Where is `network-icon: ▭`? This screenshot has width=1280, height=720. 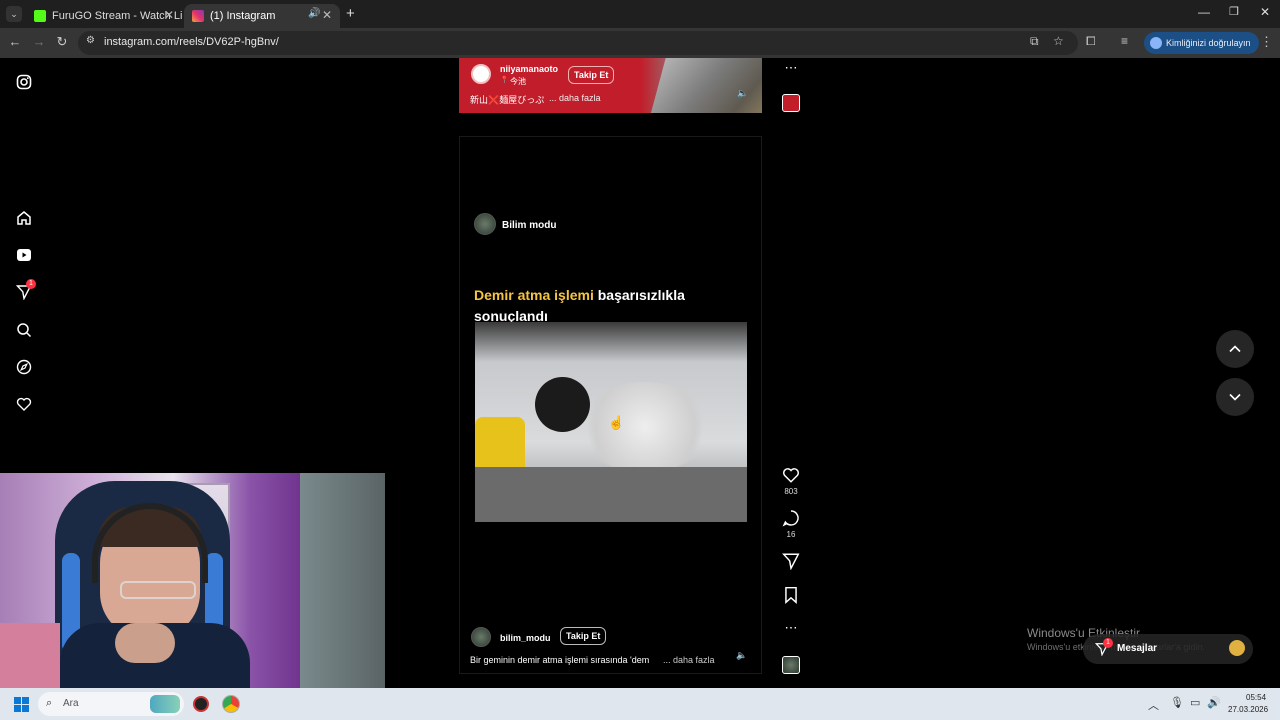 network-icon: ▭ is located at coordinates (1195, 702).